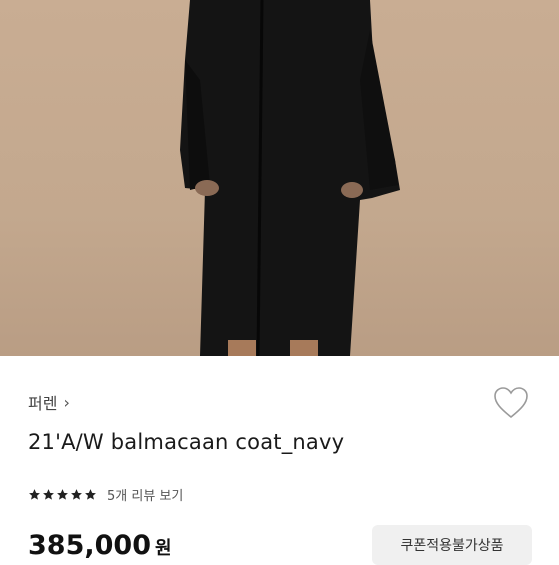  I want to click on brand-name: 퍼렌, so click(43, 403).